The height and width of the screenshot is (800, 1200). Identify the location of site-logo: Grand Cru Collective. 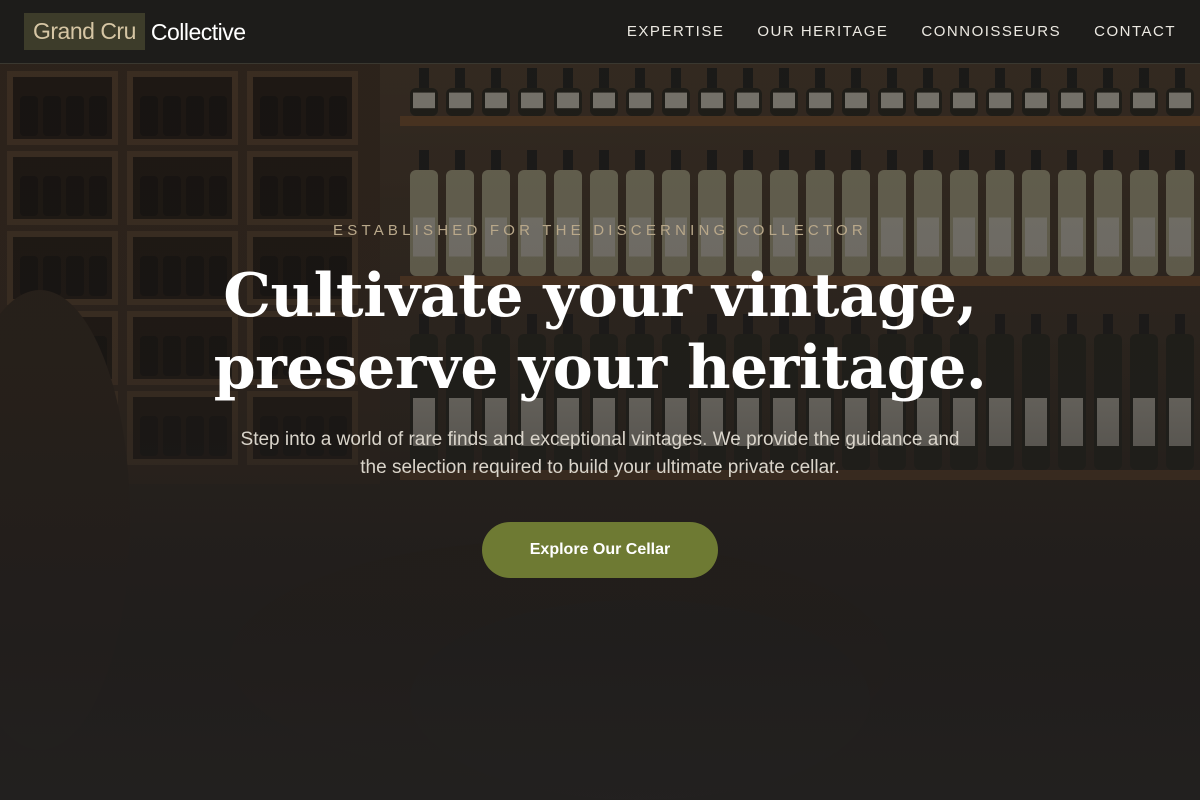
(135, 31).